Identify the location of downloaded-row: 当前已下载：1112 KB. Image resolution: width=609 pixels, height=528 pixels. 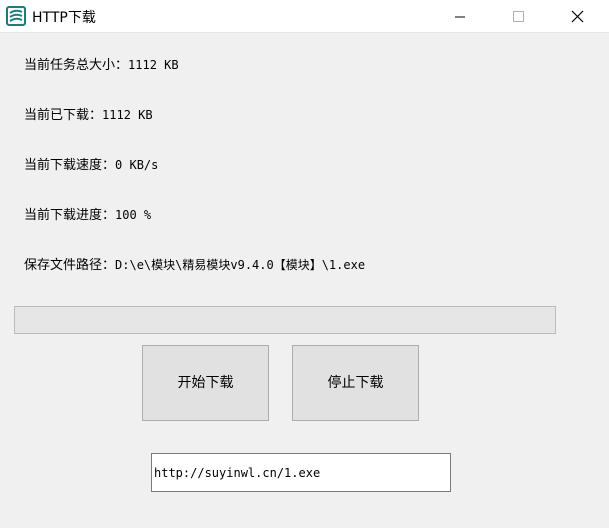
(88, 113).